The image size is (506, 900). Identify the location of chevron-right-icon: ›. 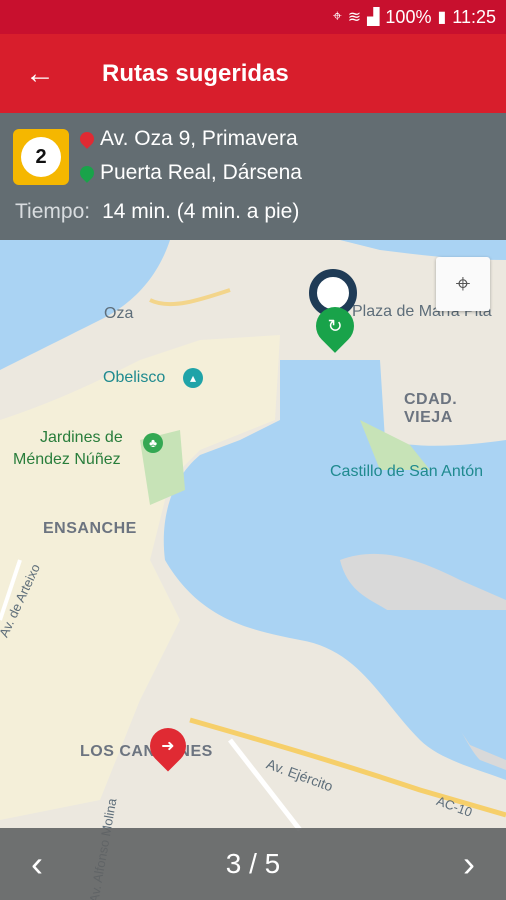
(468, 863).